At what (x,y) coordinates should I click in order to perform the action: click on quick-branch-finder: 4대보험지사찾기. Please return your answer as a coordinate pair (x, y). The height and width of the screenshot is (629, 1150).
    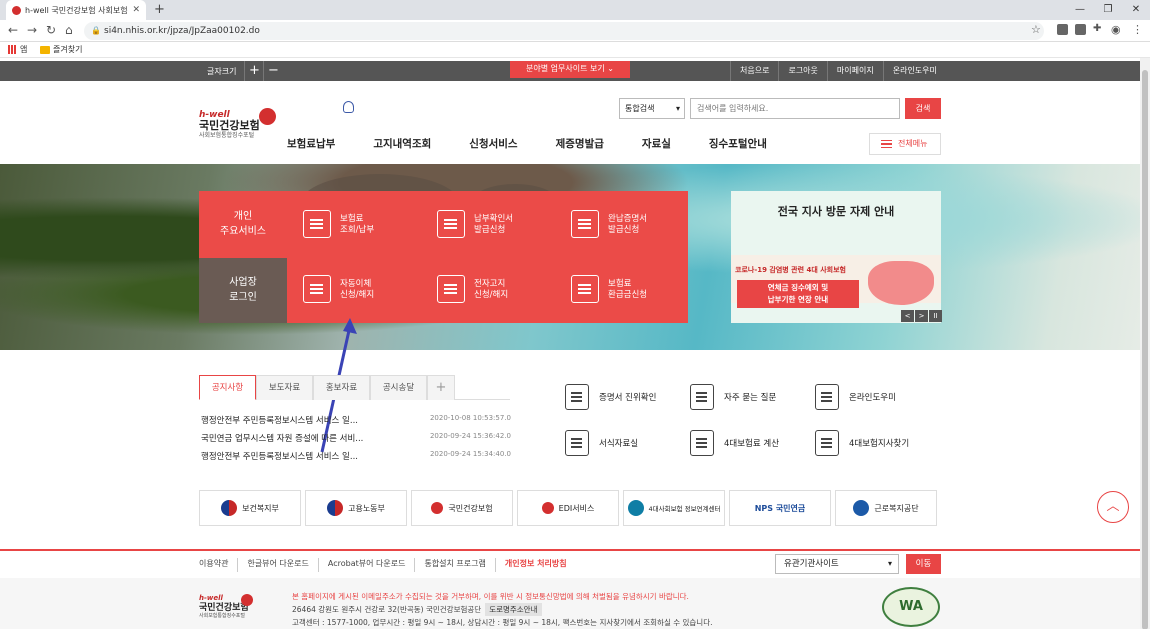
    Looking at the image, I should click on (885, 443).